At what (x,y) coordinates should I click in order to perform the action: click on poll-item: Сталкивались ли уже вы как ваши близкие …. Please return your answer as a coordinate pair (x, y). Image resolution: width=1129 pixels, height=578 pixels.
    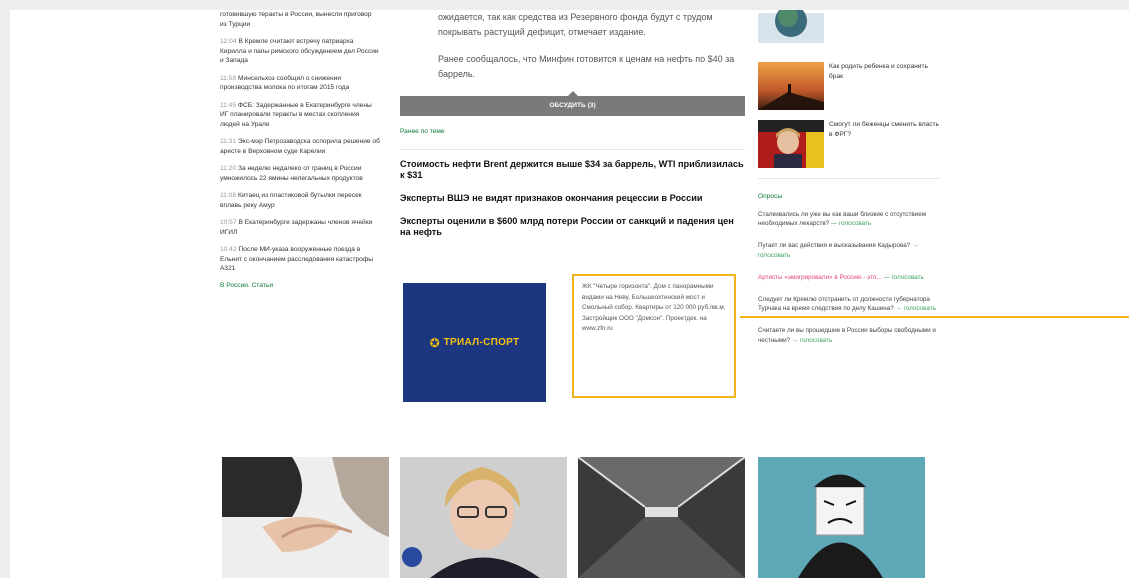
    Looking at the image, I should click on (849, 219).